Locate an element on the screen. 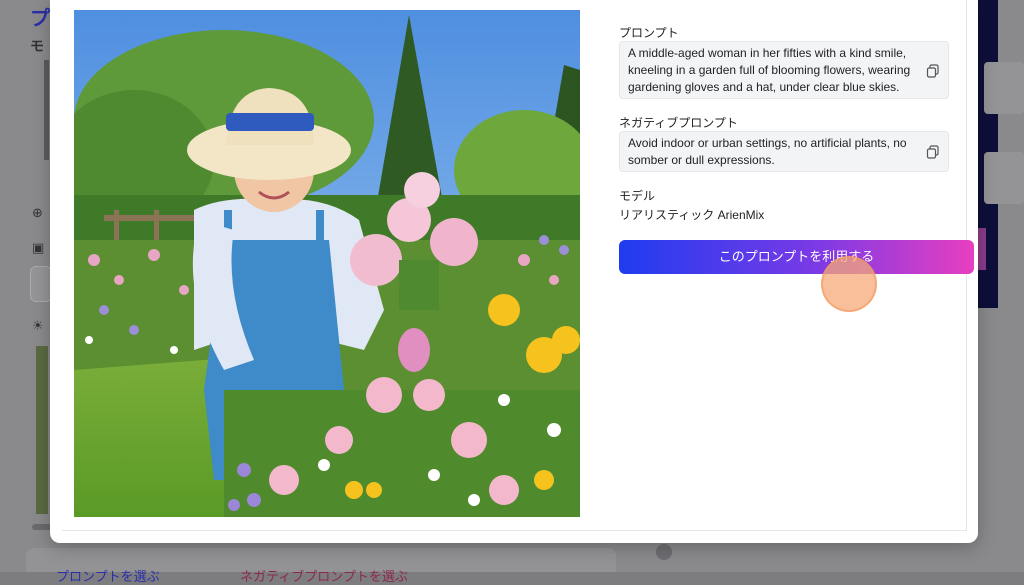 This screenshot has height=585, width=1024. add-circle-icon: ⊕ is located at coordinates (37, 212).